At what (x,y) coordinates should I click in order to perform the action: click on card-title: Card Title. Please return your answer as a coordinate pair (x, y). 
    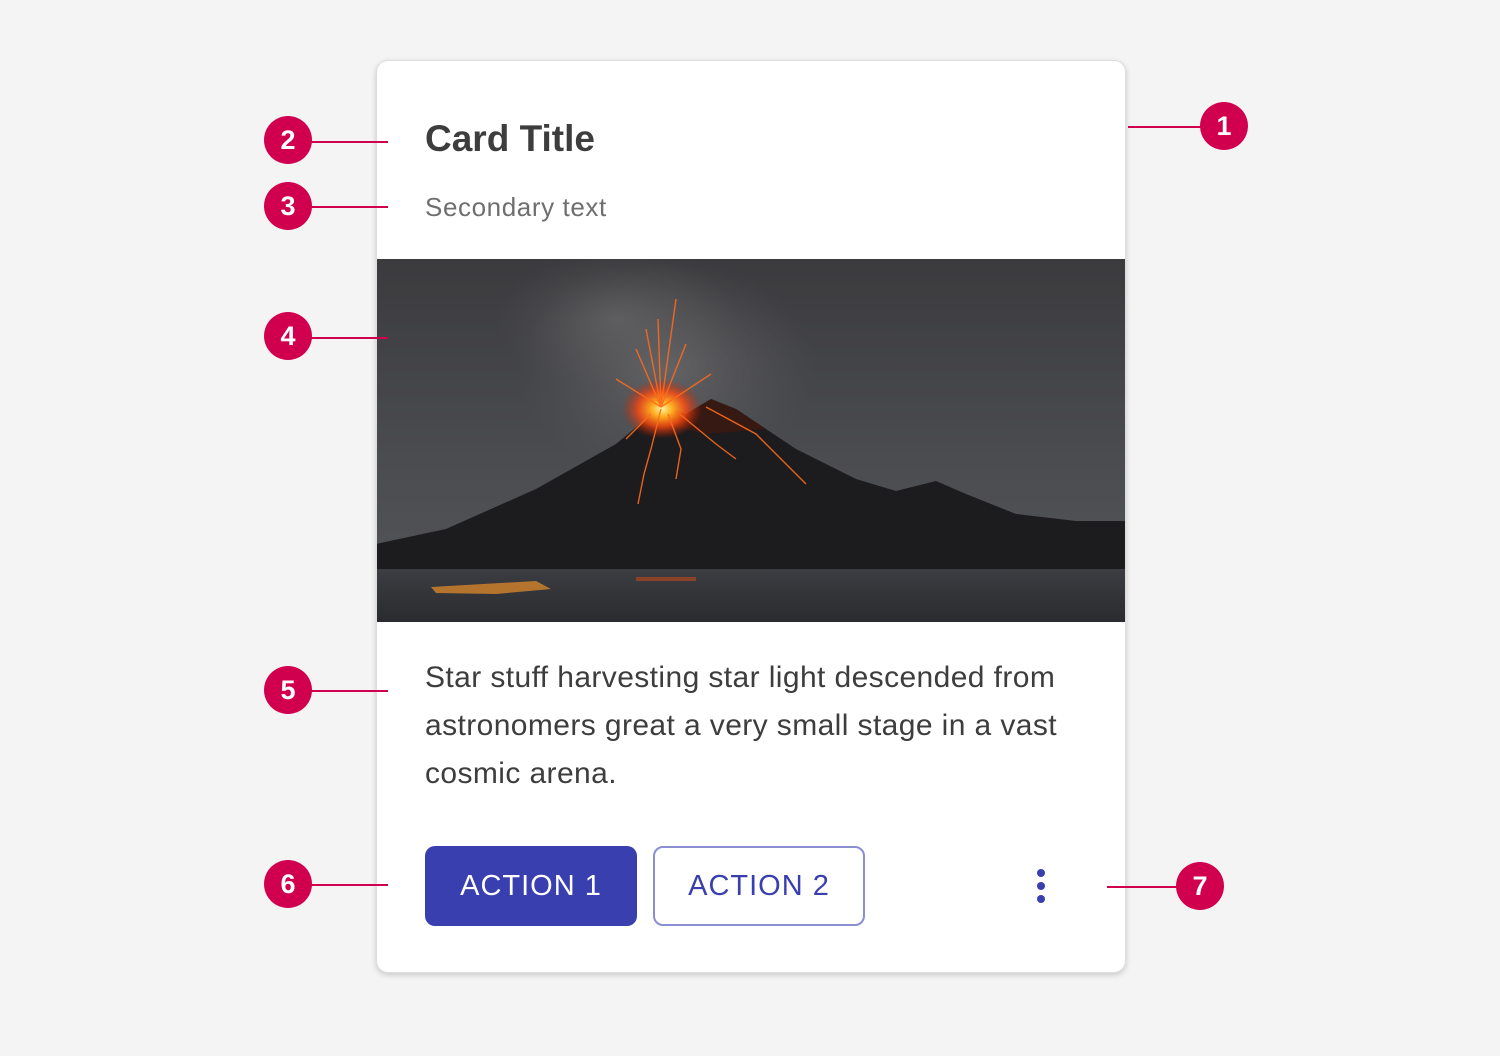
    Looking at the image, I should click on (510, 138).